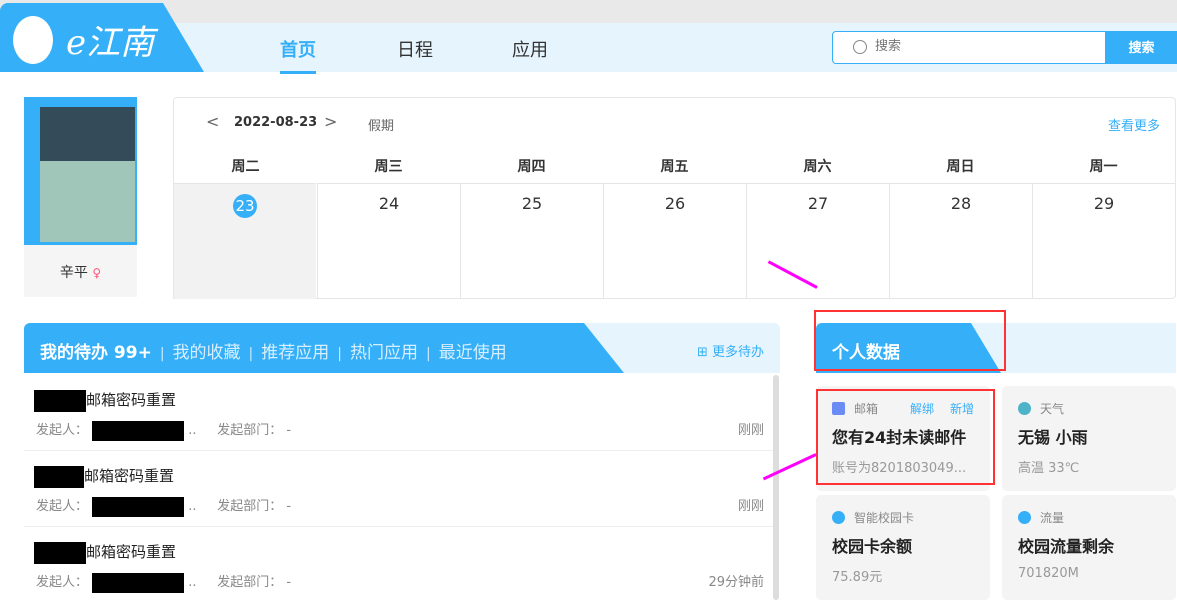 The image size is (1177, 603). I want to click on weekday: 周日, so click(960, 167).